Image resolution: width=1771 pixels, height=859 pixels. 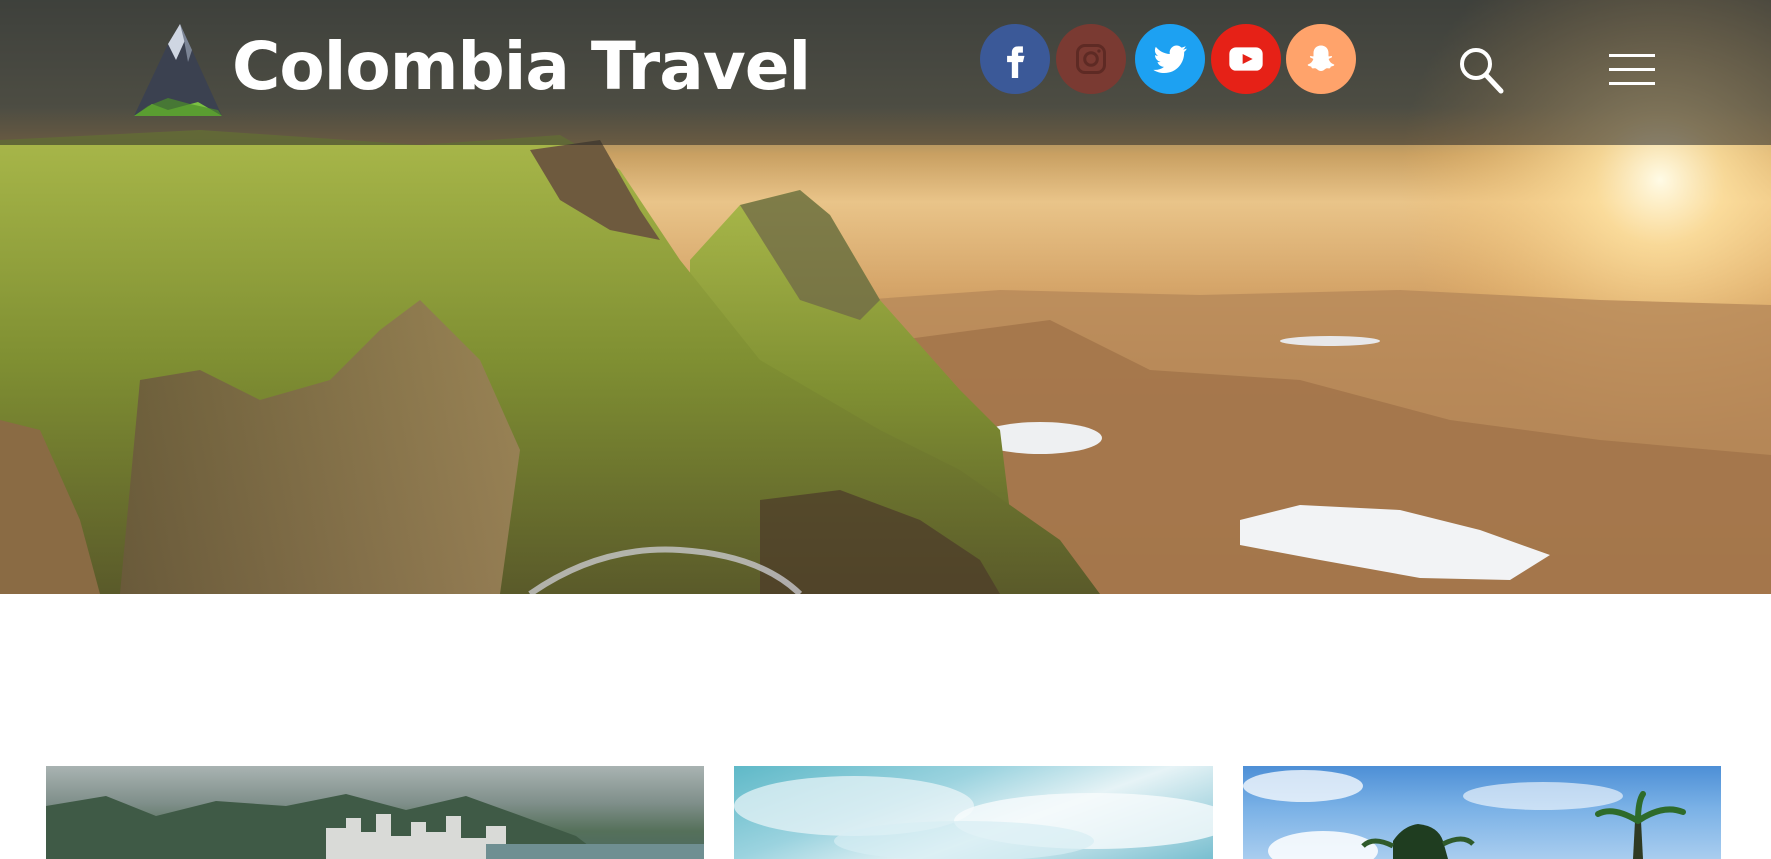 I want to click on facebook-icon, so click(x=1016, y=62).